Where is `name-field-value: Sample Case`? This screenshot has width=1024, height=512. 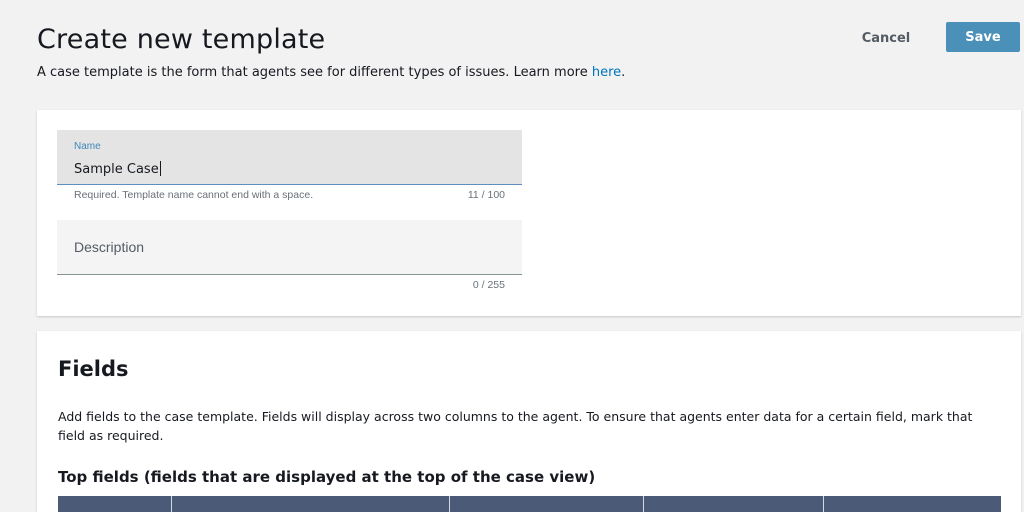 name-field-value: Sample Case is located at coordinates (117, 169).